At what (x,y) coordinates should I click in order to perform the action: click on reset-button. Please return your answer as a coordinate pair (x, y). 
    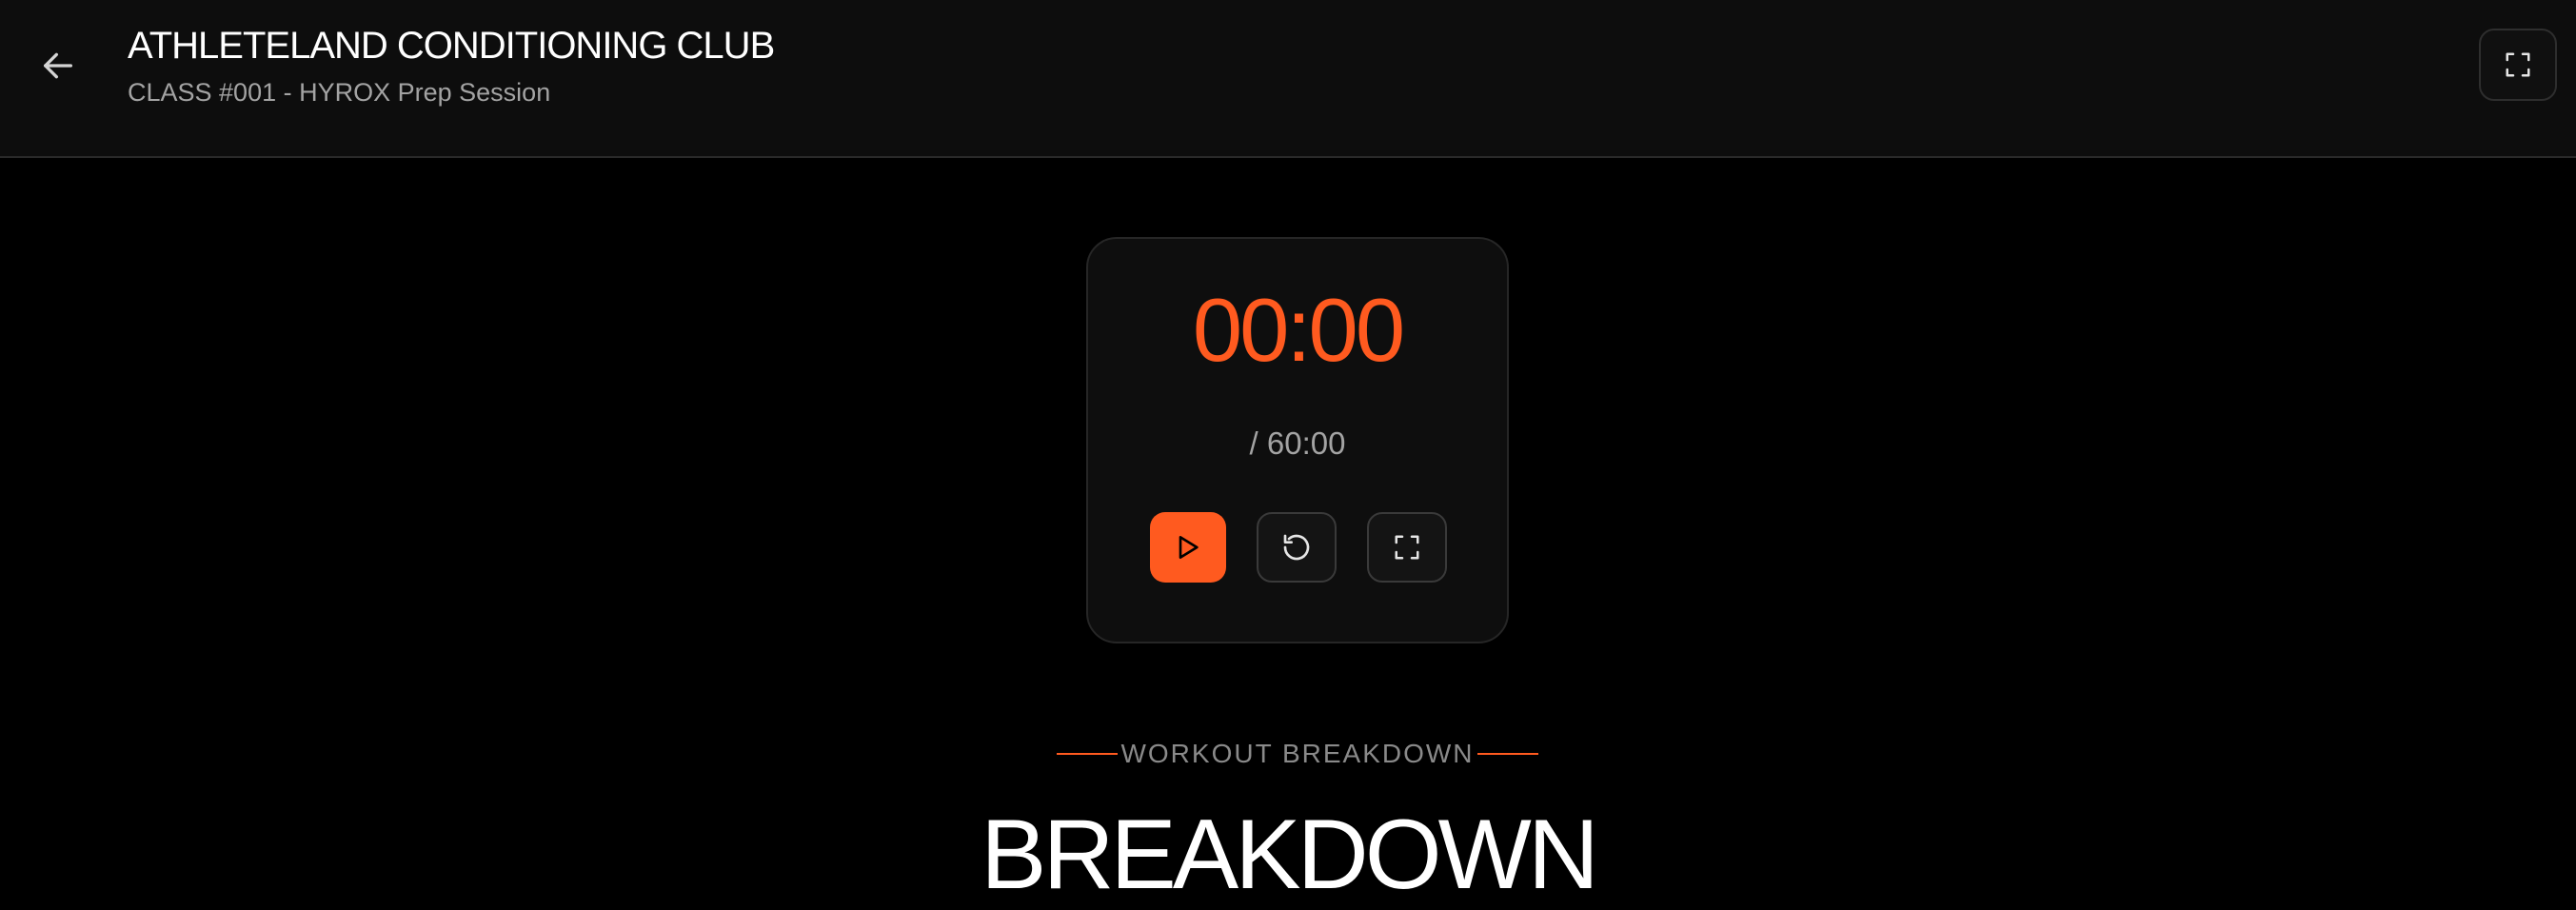
    Looking at the image, I should click on (1297, 547).